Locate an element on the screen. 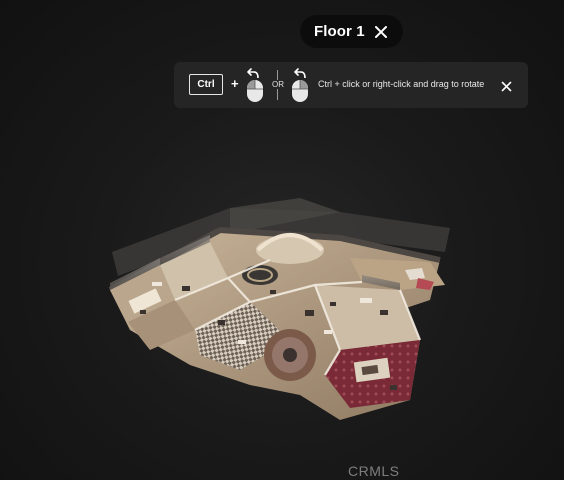 The height and width of the screenshot is (480, 564). mouse-right-click-icon is located at coordinates (300, 86).